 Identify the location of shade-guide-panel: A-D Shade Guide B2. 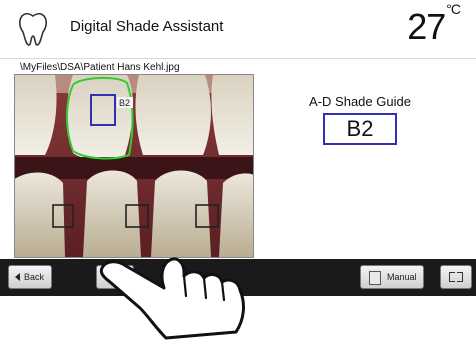
(360, 119).